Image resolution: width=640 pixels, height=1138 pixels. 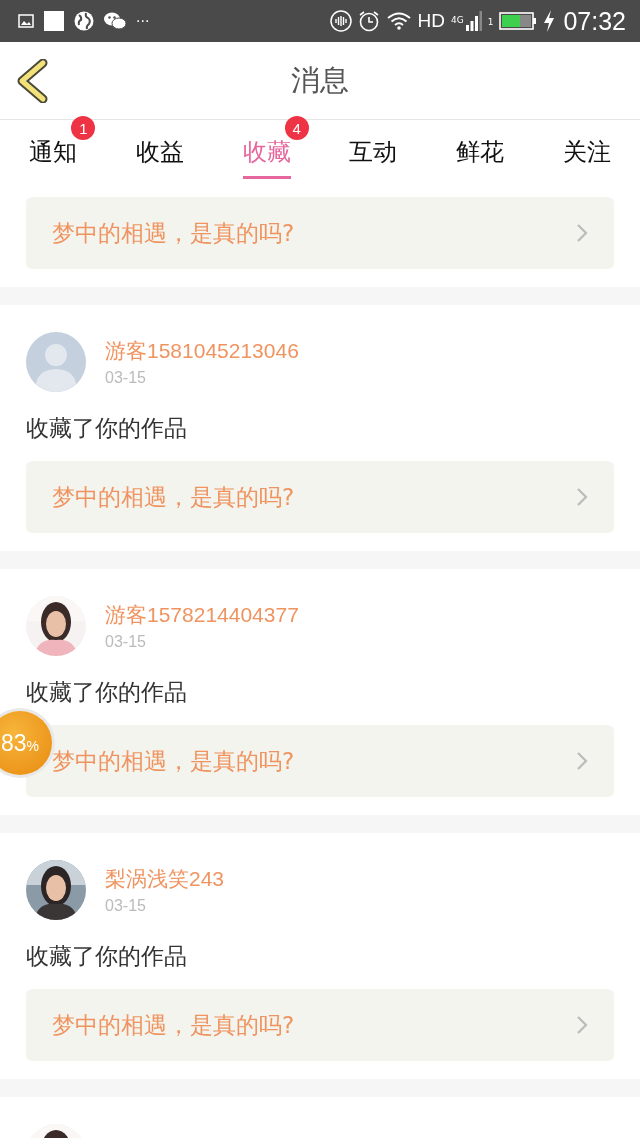 I want to click on user-name: 游客1578214404377, so click(x=202, y=615).